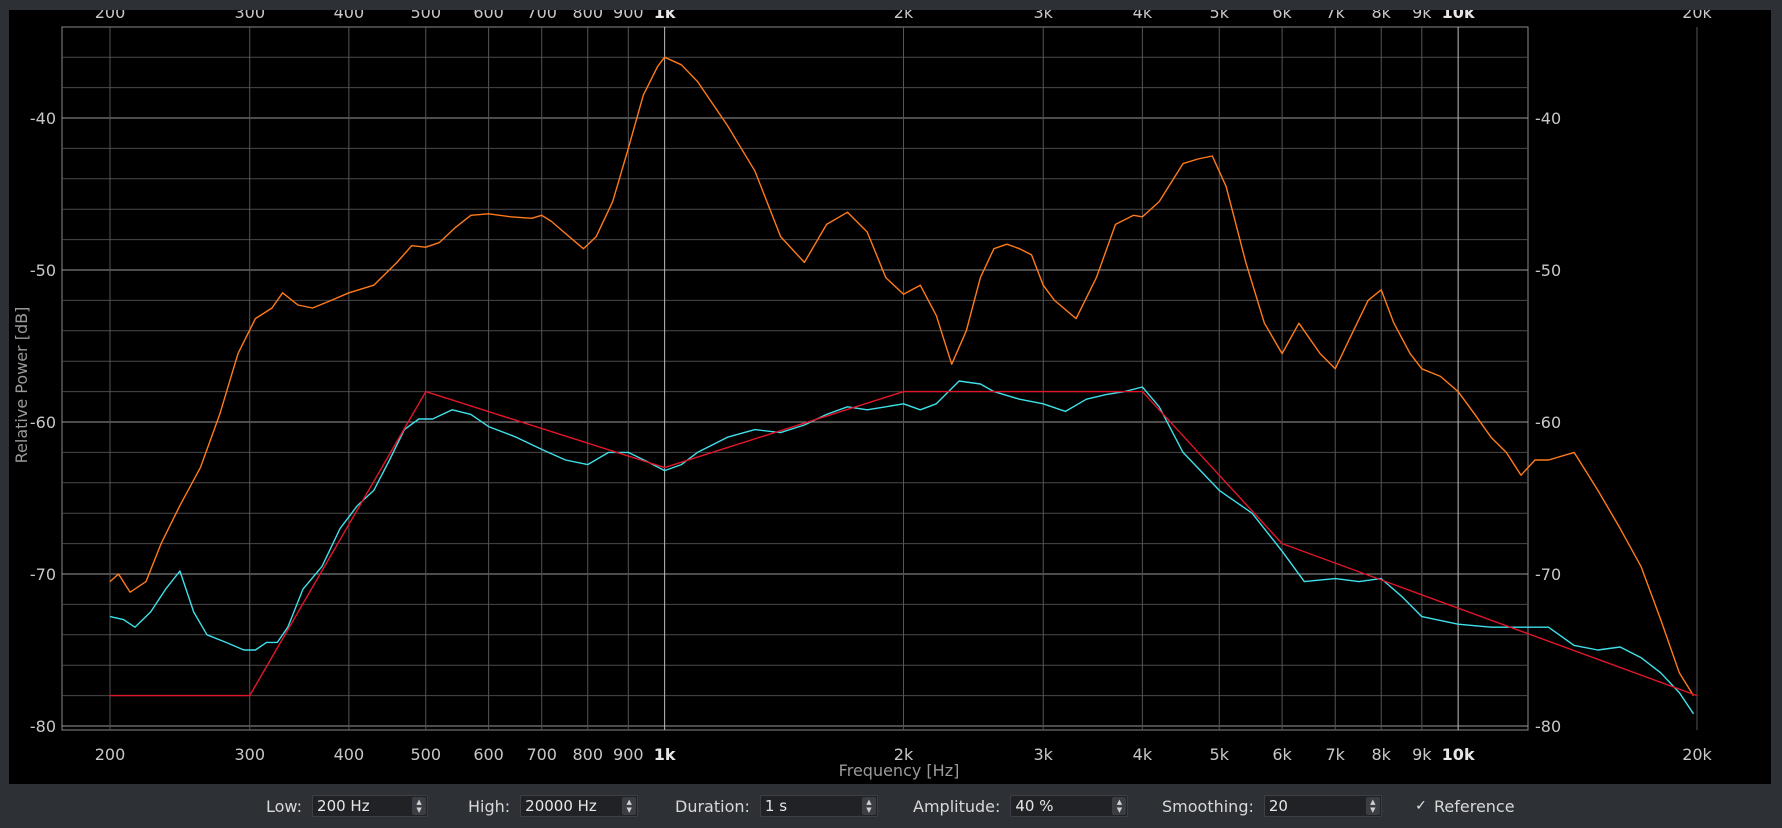  I want to click on smoothing-label: Smoothing:, so click(1208, 806).